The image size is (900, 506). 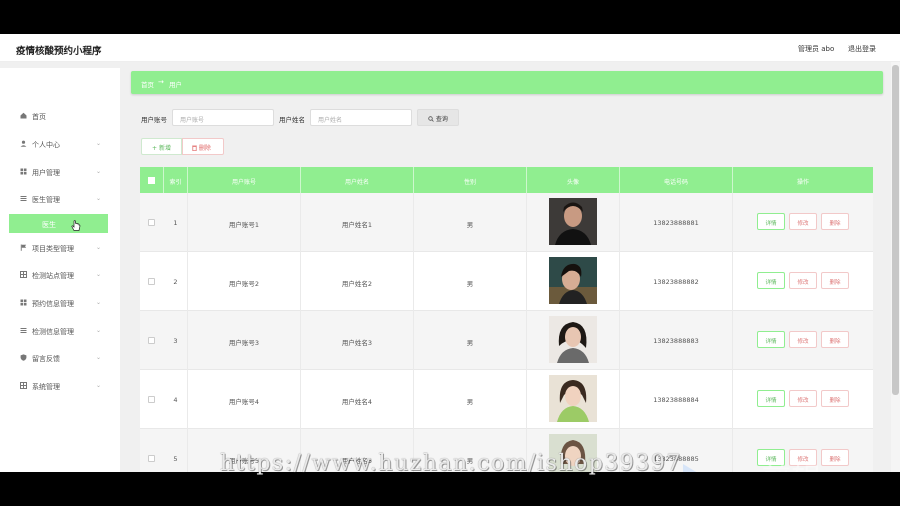 I want to click on select-all-checkbox, so click(x=151, y=180).